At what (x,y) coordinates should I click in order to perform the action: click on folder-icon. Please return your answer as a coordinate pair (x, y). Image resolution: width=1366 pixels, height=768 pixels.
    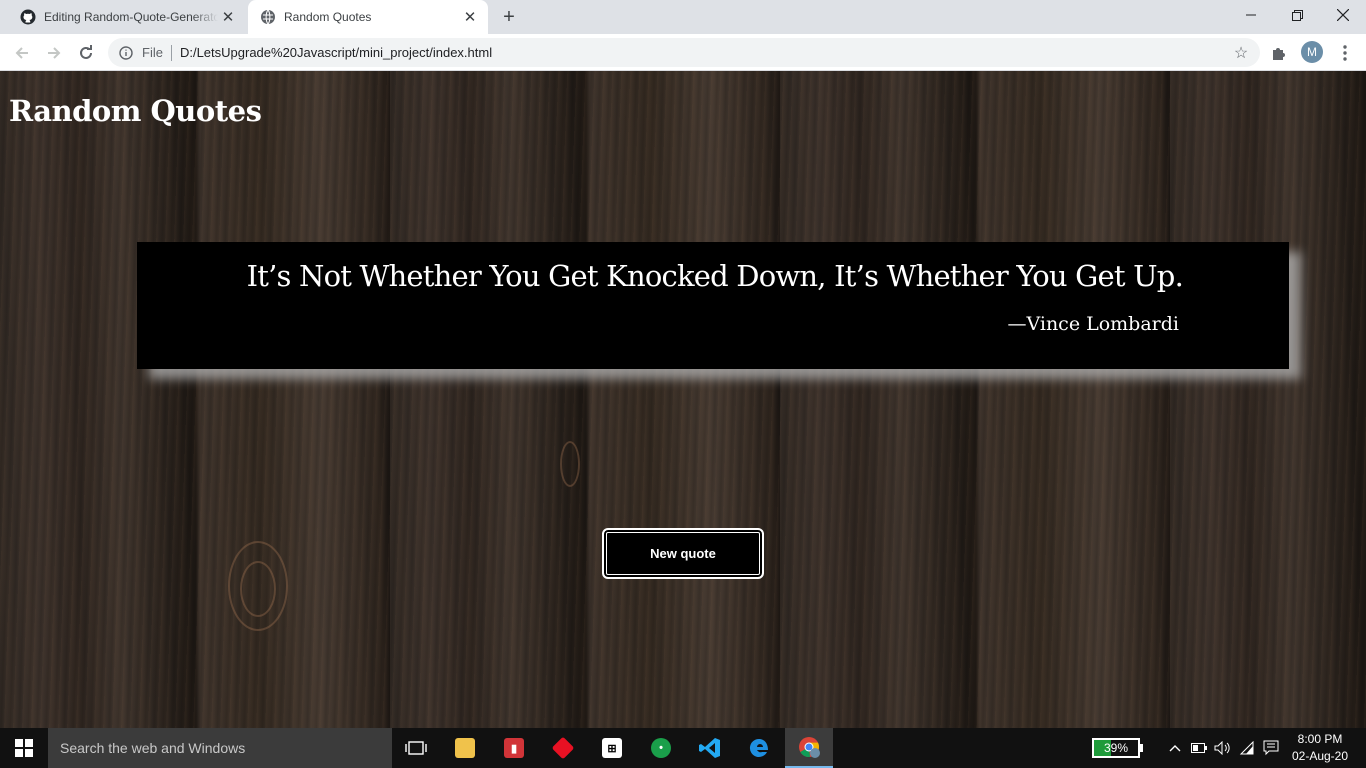
    Looking at the image, I should click on (465, 748).